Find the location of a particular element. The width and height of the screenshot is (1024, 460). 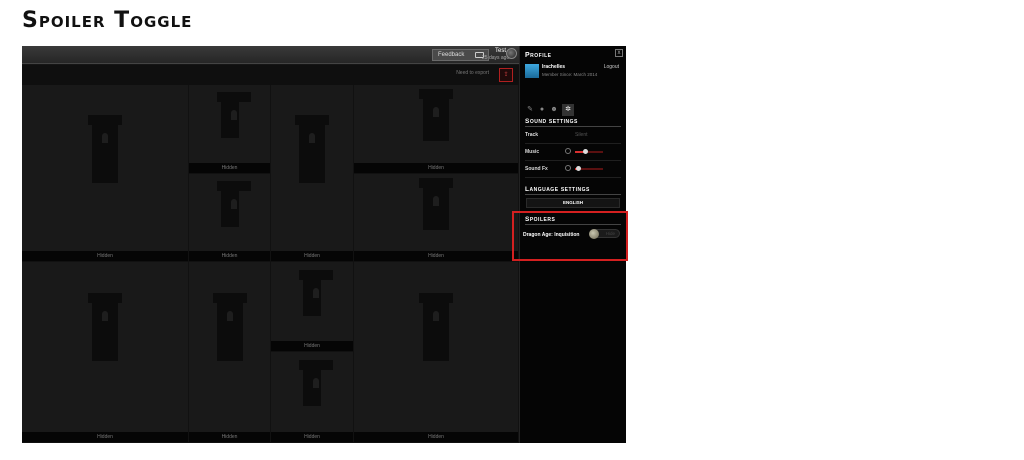

profile-title: Profile is located at coordinates (538, 55).